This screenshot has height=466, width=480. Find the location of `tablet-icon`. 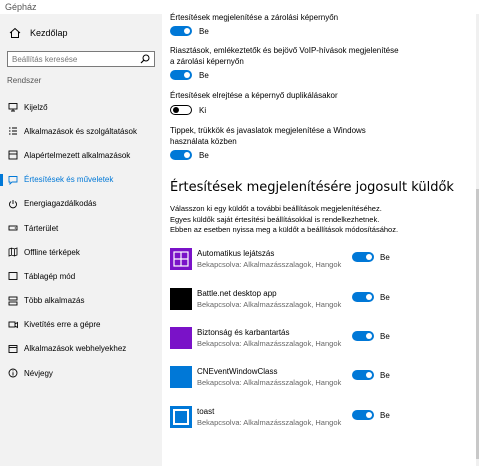

tablet-icon is located at coordinates (13, 276).